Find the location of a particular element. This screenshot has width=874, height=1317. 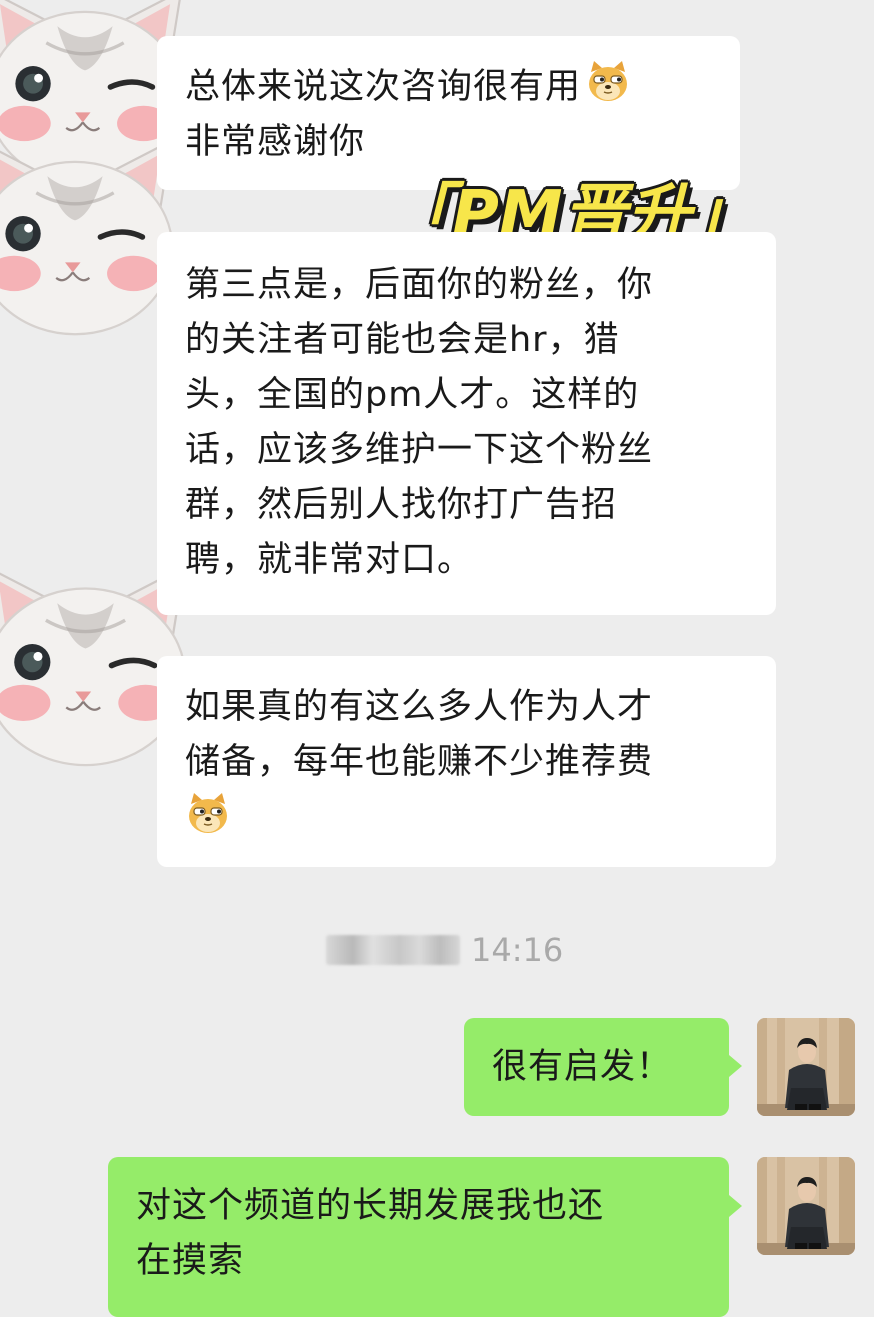

message-line: 在摸索 is located at coordinates (190, 1261).